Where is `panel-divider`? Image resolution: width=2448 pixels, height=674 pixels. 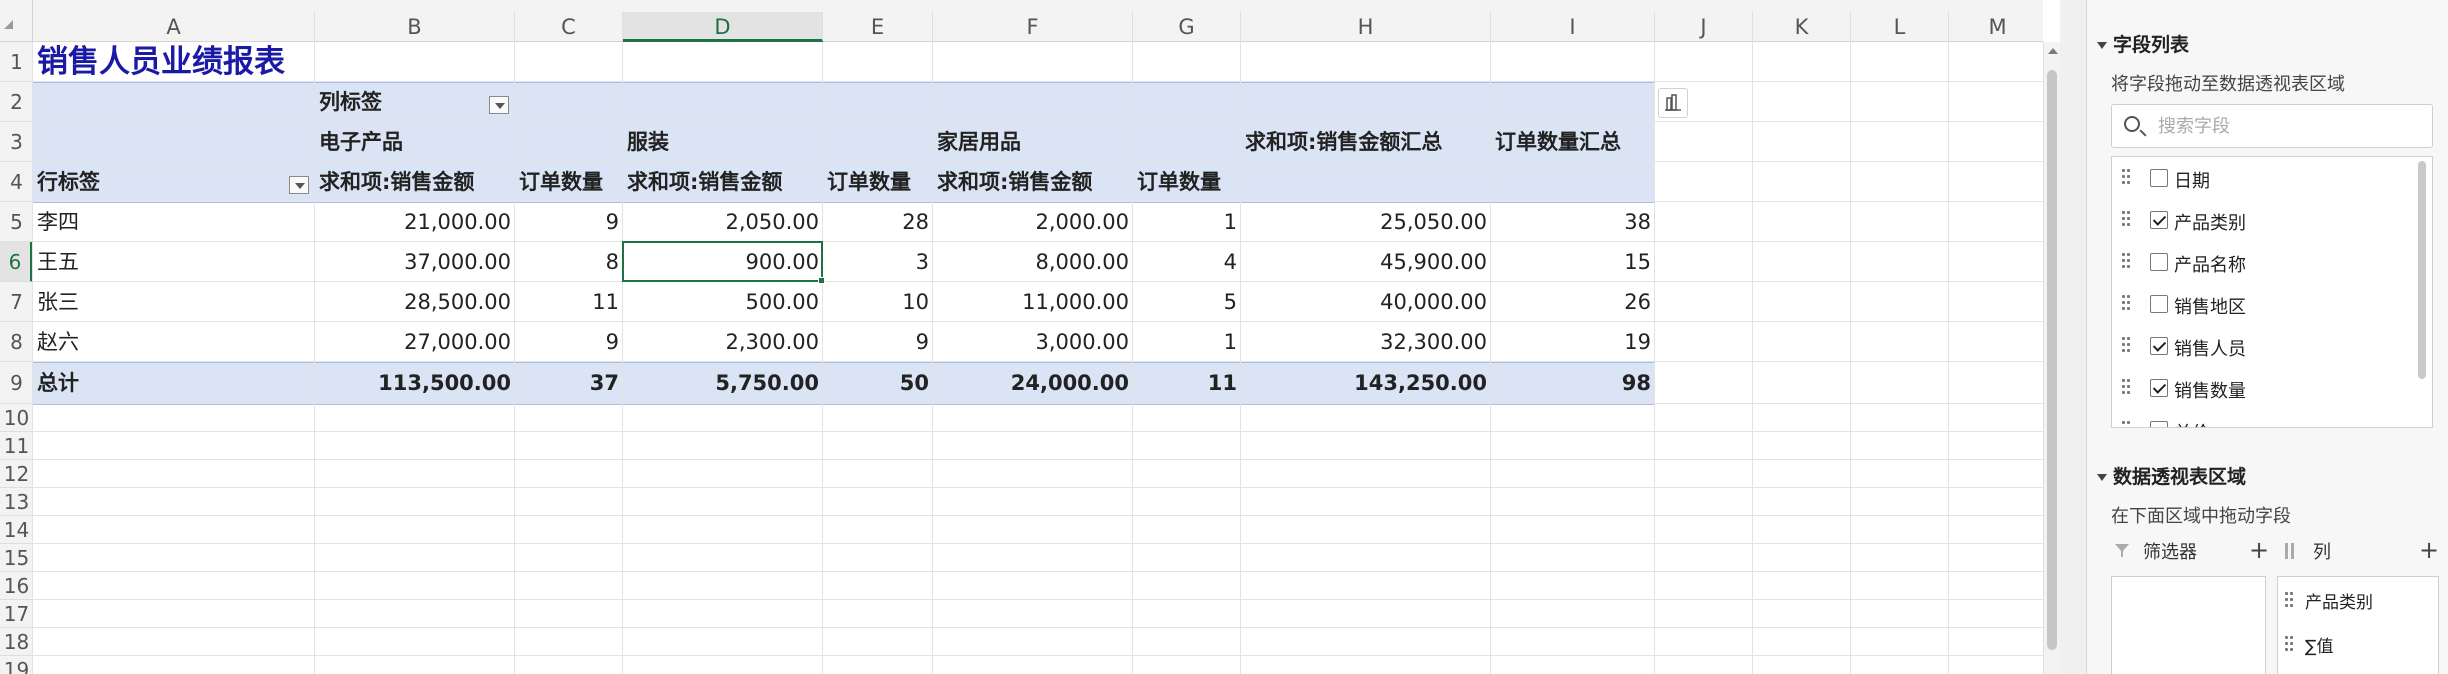 panel-divider is located at coordinates (2073, 337).